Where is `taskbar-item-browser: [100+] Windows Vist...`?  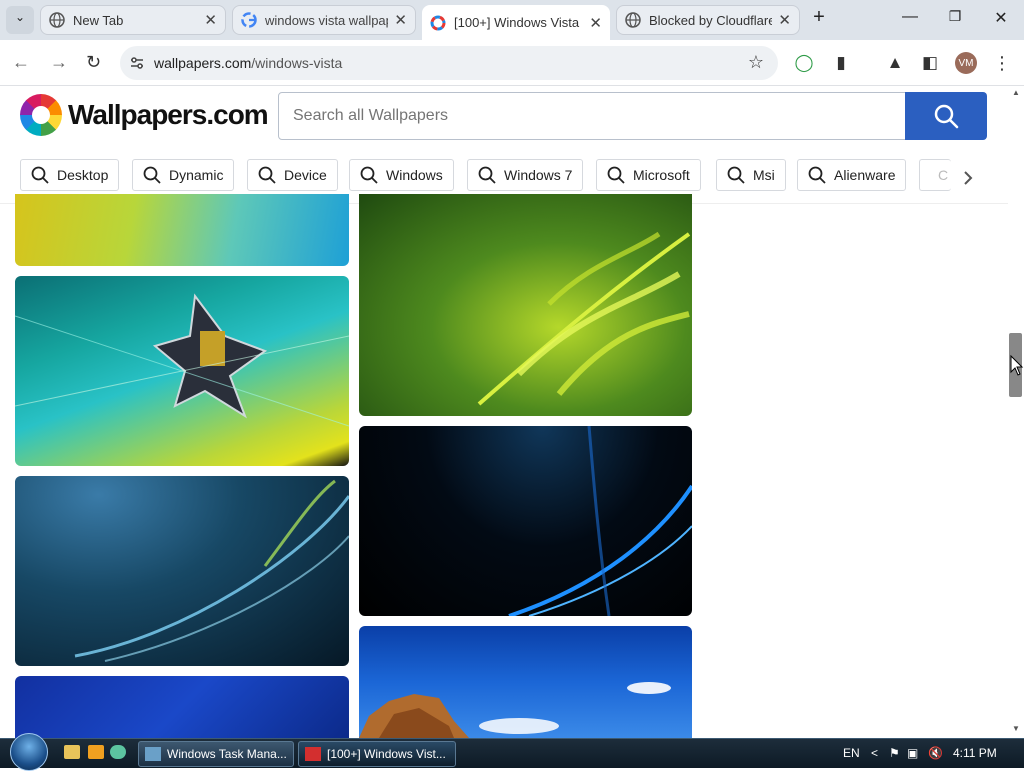 taskbar-item-browser: [100+] Windows Vist... is located at coordinates (377, 754).